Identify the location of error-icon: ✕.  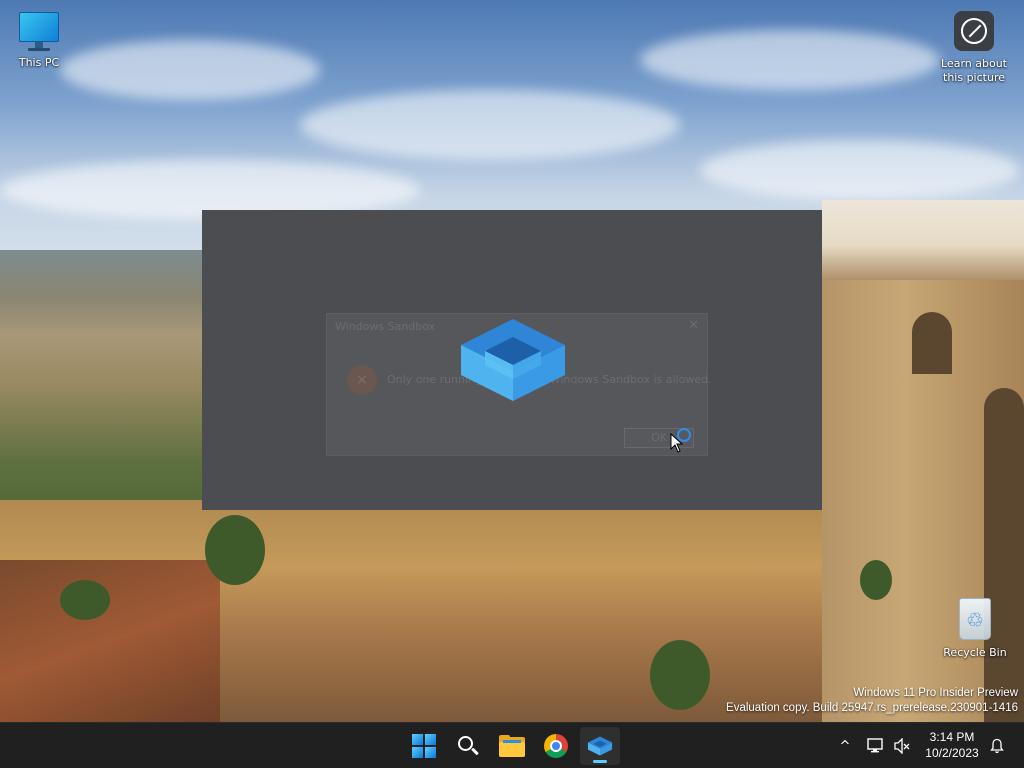
(362, 380).